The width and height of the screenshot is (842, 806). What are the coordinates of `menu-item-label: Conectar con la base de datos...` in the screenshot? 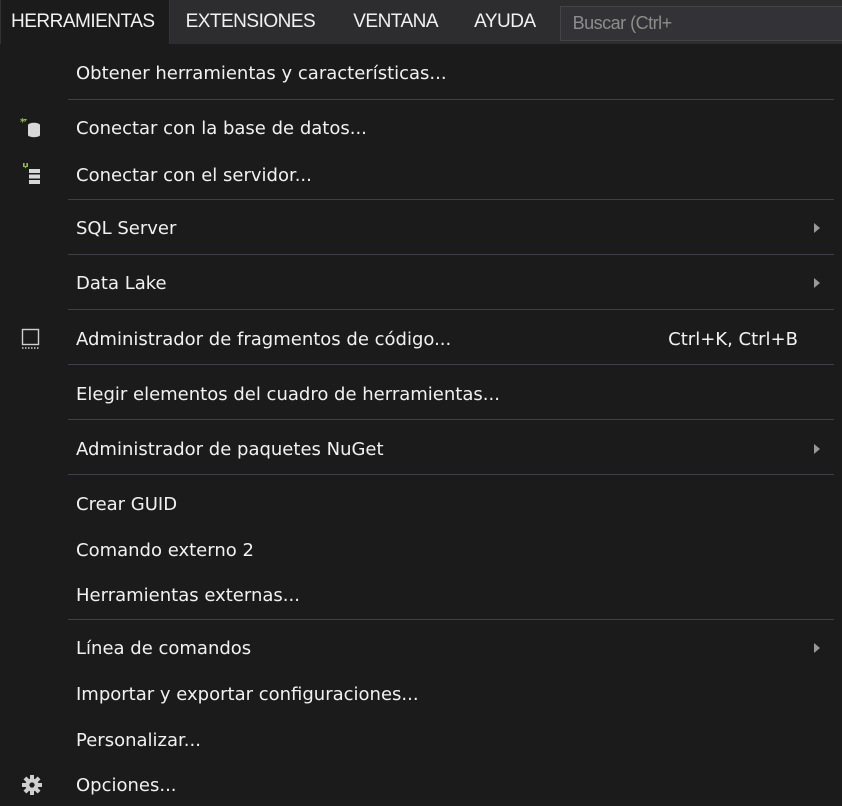 It's located at (221, 128).